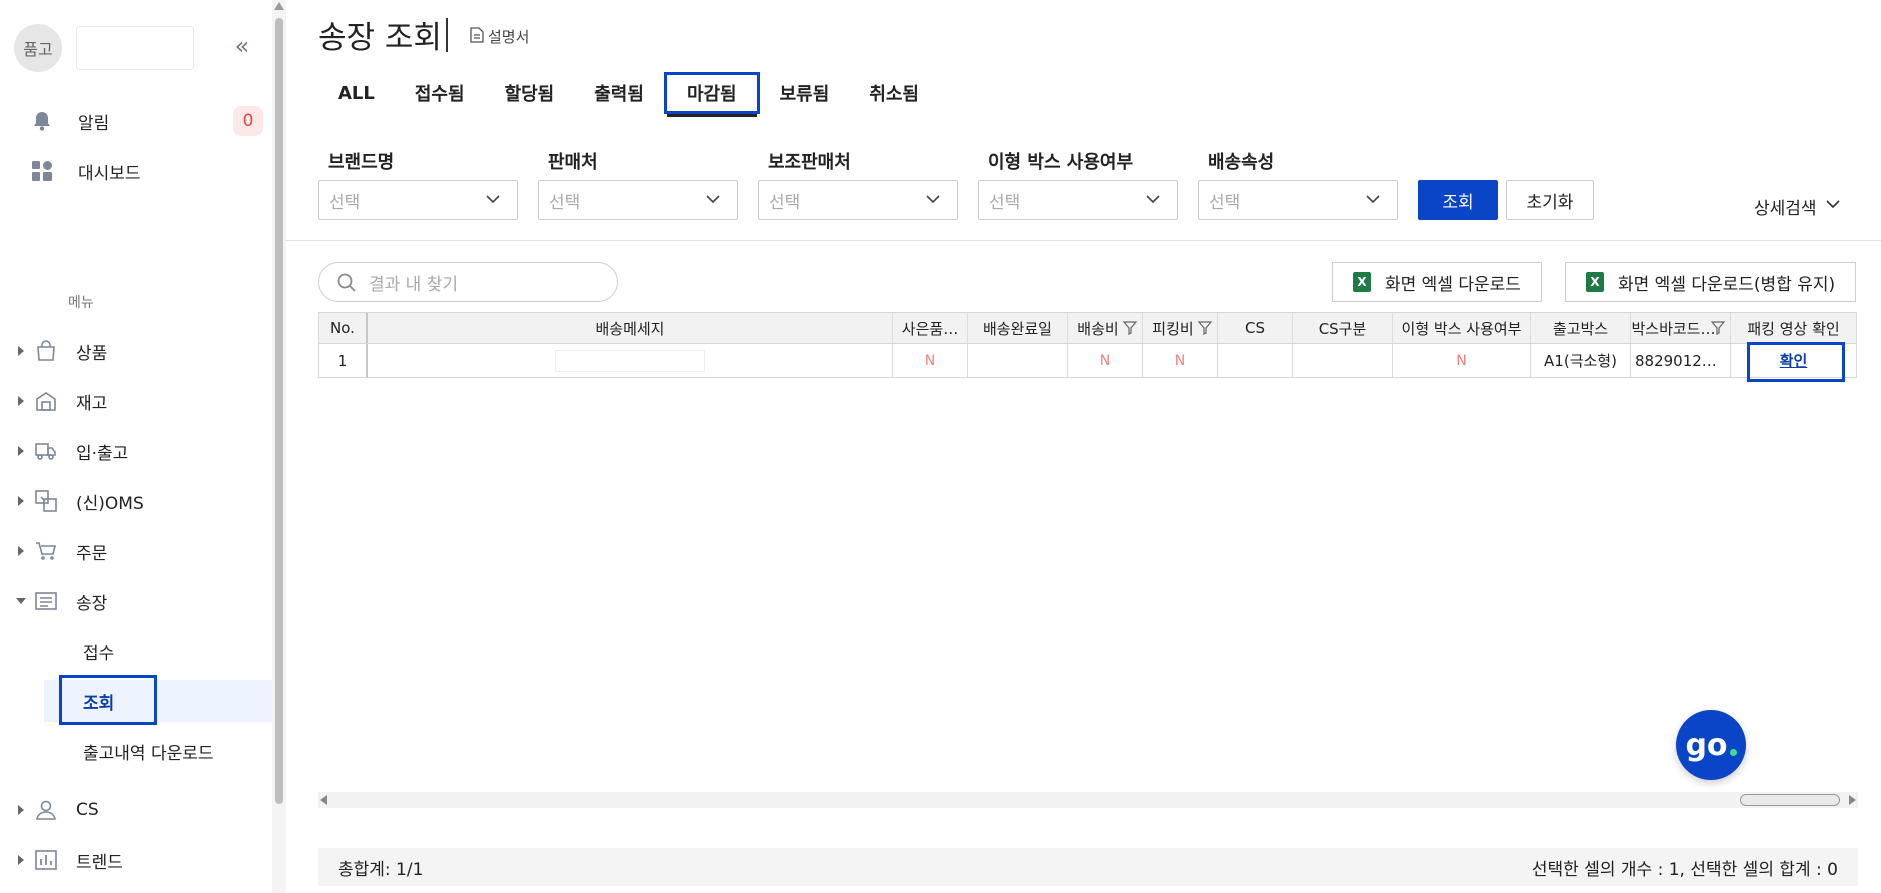  Describe the element at coordinates (323, 800) in the screenshot. I see `scroll-left-arrow-icon` at that location.